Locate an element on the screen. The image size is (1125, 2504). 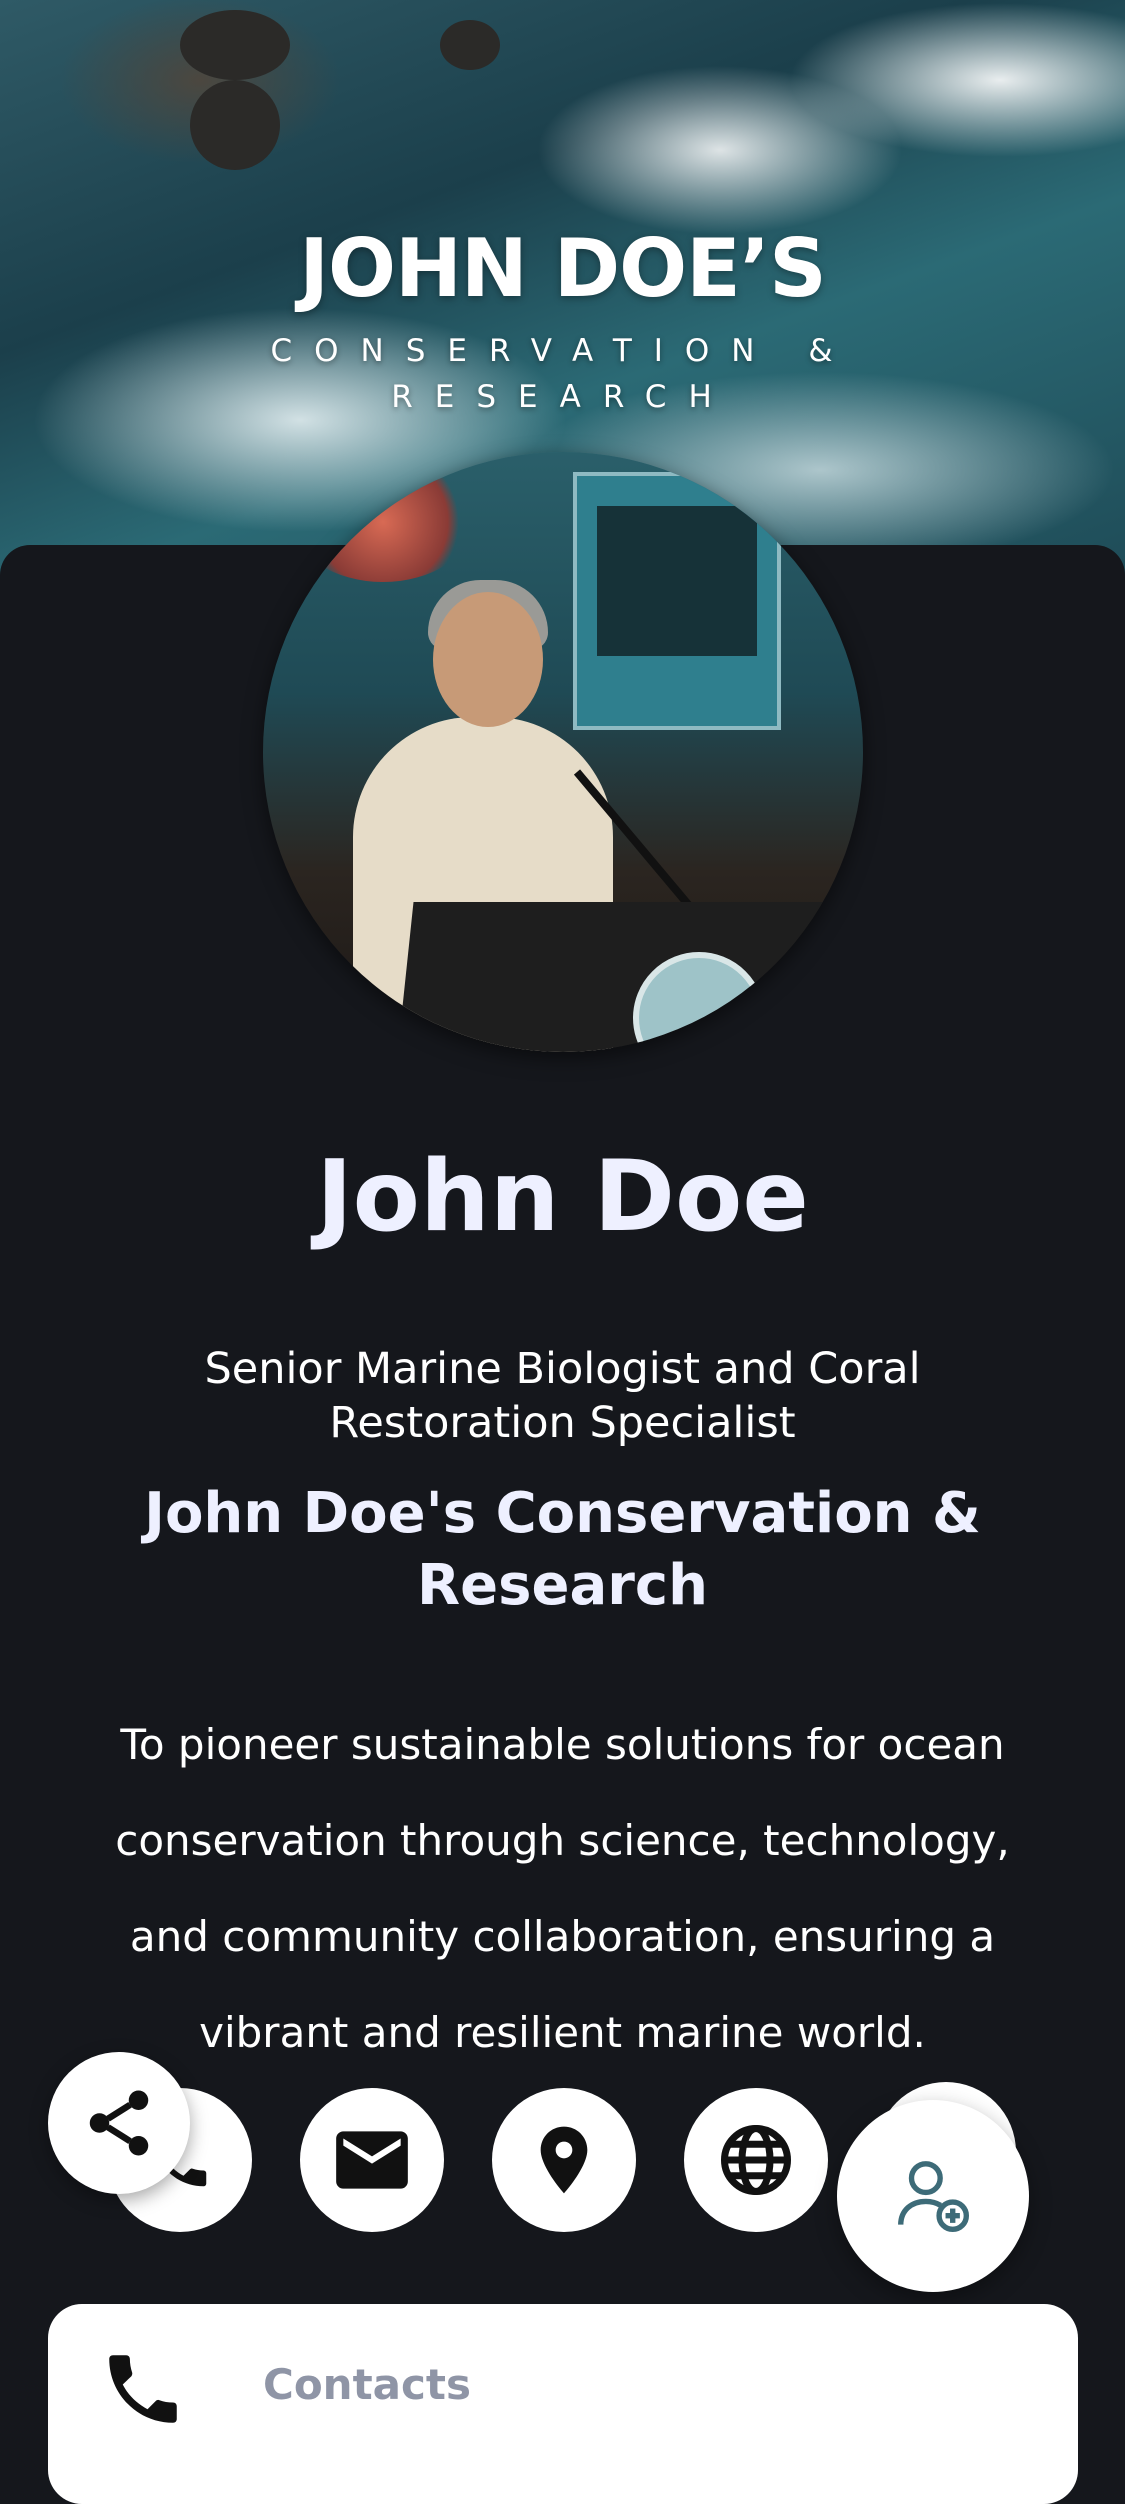
map-pin-icon is located at coordinates (564, 2160).